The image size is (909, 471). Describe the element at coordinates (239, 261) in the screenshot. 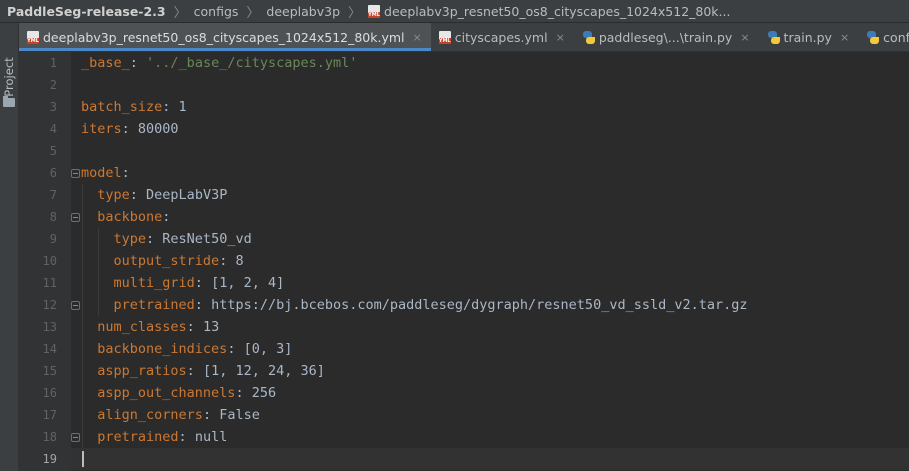

I see `yaml-value: 8` at that location.